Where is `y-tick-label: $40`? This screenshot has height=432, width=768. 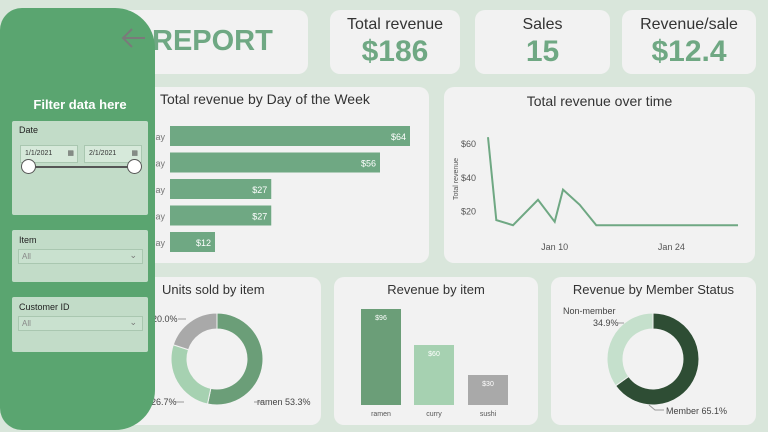
y-tick-label: $40 is located at coordinates (468, 178).